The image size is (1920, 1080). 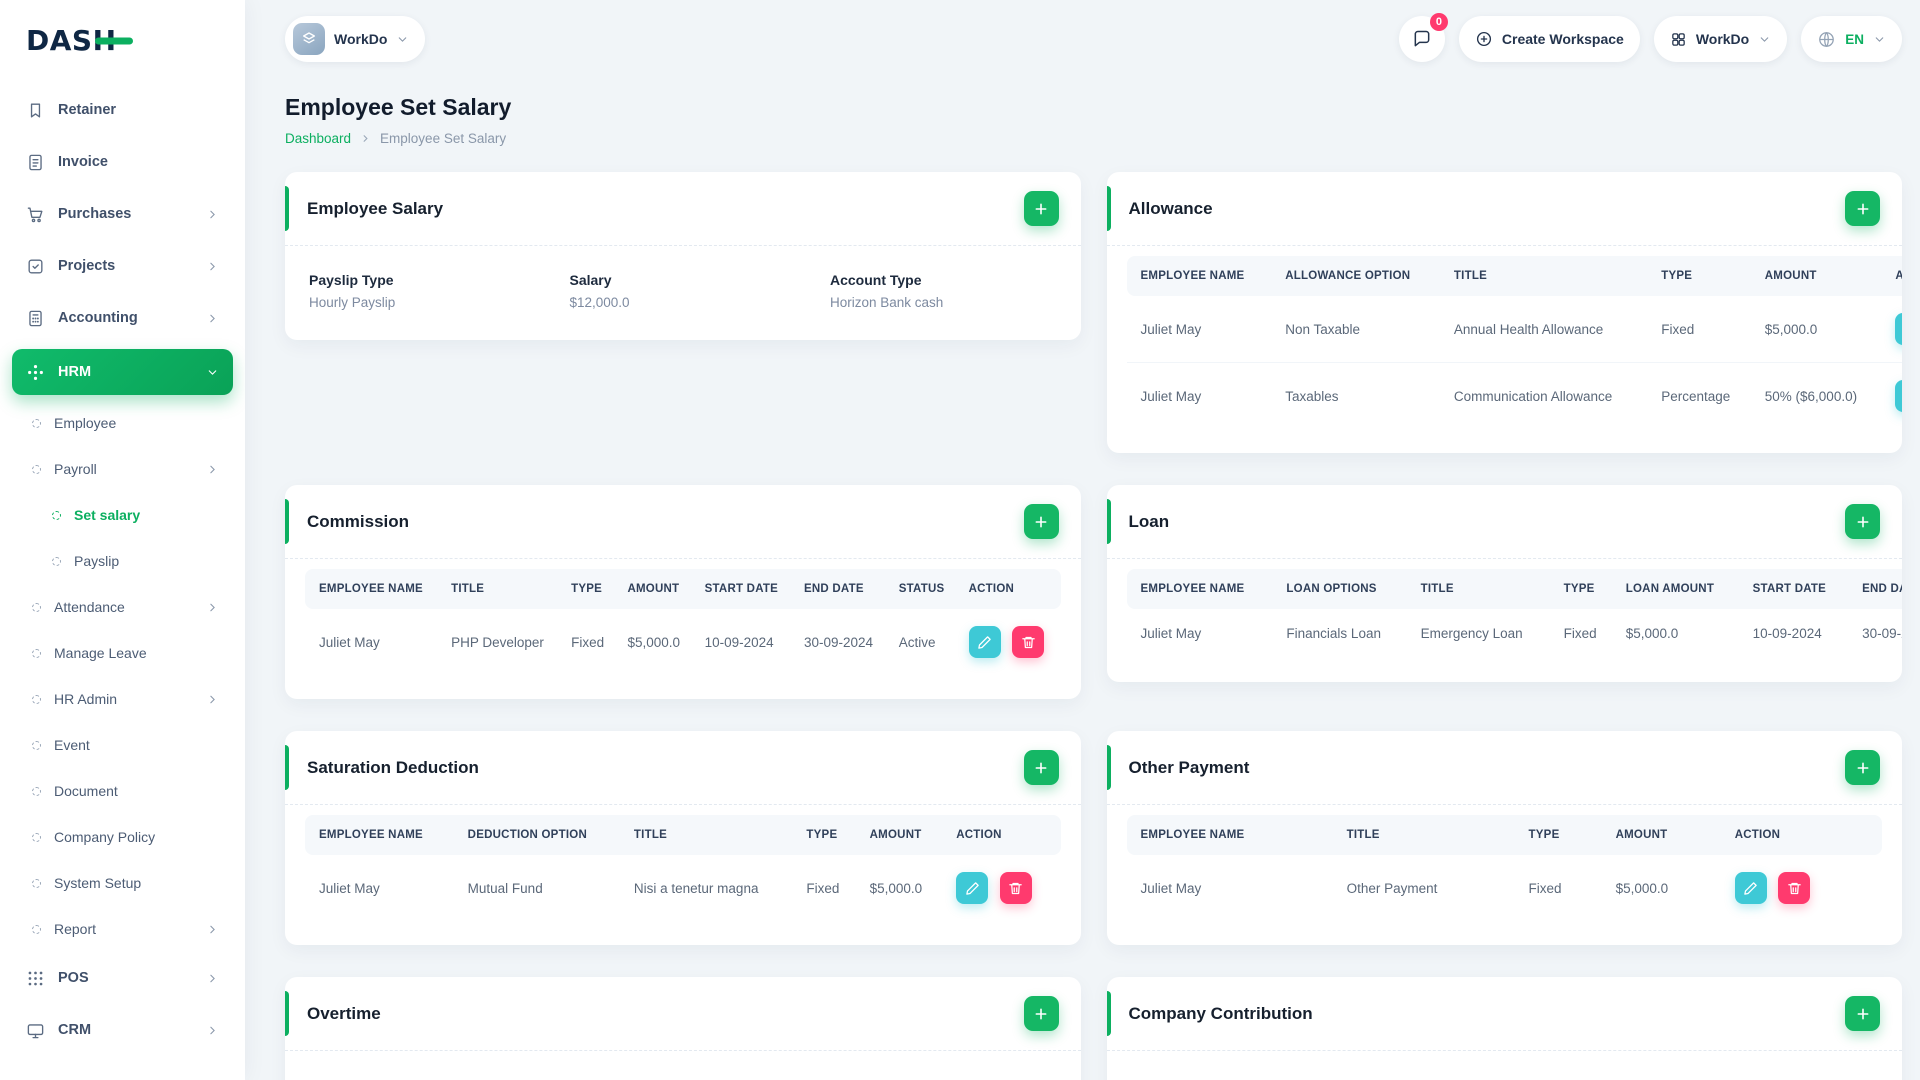 I want to click on add-loan-button, so click(x=1862, y=521).